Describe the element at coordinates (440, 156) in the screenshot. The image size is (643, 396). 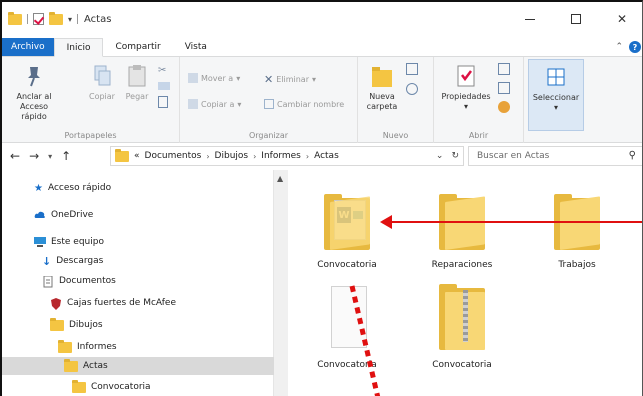
I see `chevron-down-icon: ⌄` at that location.